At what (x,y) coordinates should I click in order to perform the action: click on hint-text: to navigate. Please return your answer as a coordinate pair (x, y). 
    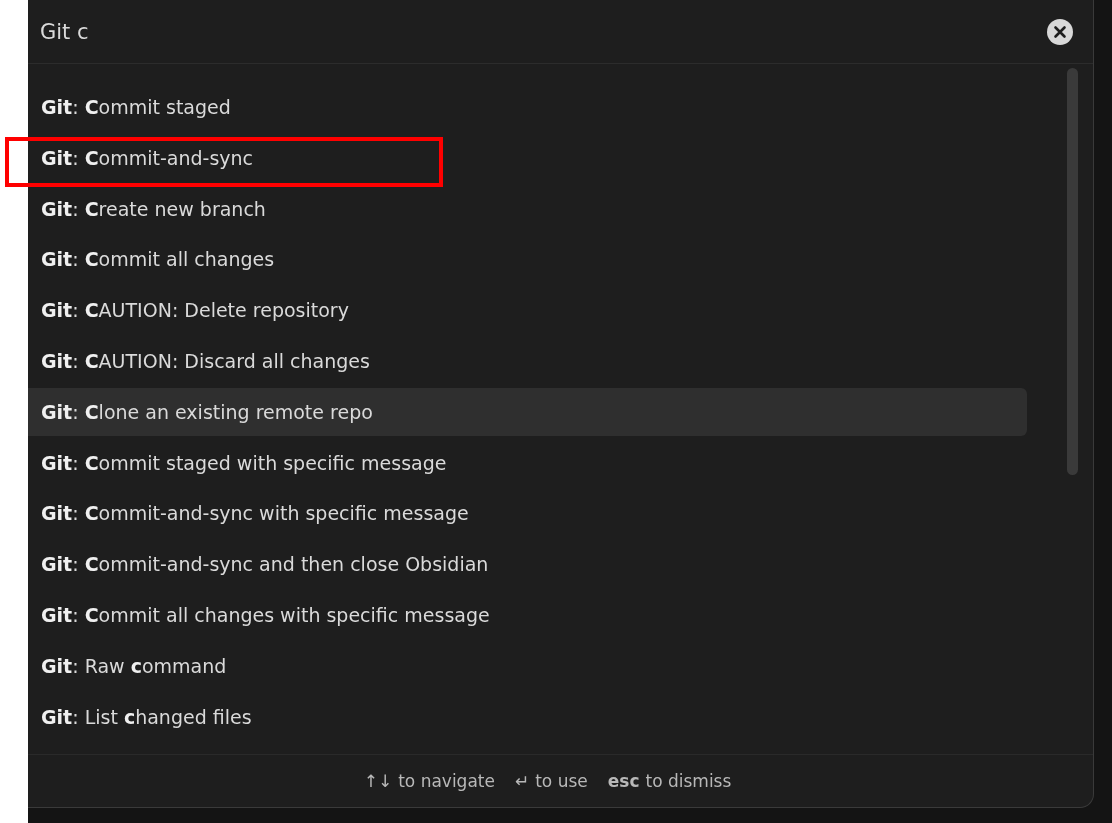
    Looking at the image, I should click on (446, 781).